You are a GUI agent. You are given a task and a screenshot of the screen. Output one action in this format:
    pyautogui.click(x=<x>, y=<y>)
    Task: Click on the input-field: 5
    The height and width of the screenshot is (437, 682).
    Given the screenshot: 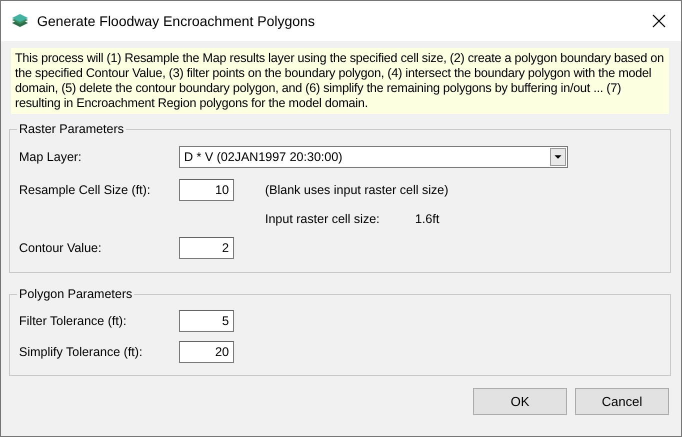 What is the action you would take?
    pyautogui.click(x=206, y=321)
    